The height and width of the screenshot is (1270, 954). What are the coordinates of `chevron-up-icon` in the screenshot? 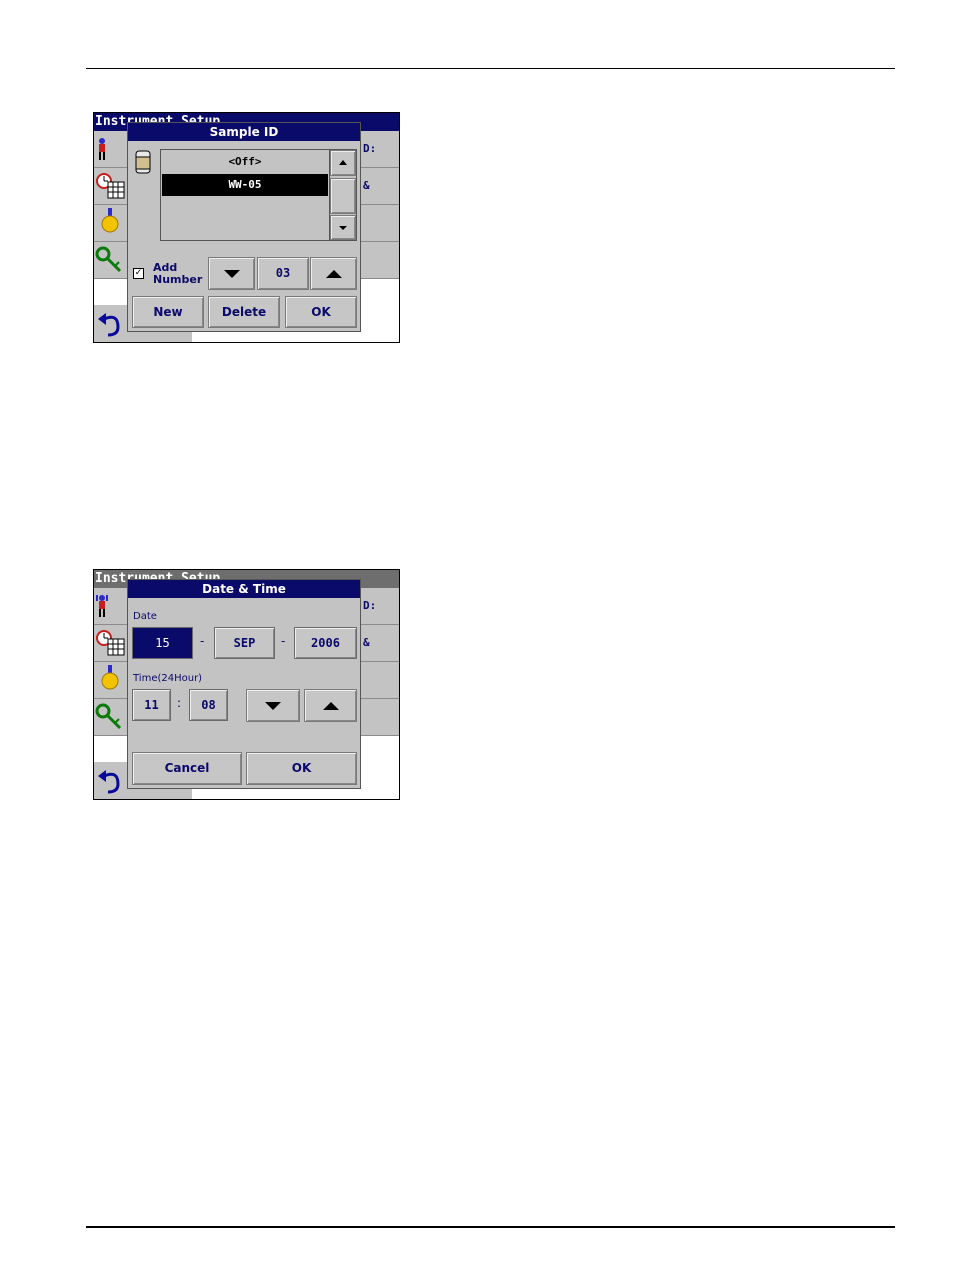 It's located at (343, 162).